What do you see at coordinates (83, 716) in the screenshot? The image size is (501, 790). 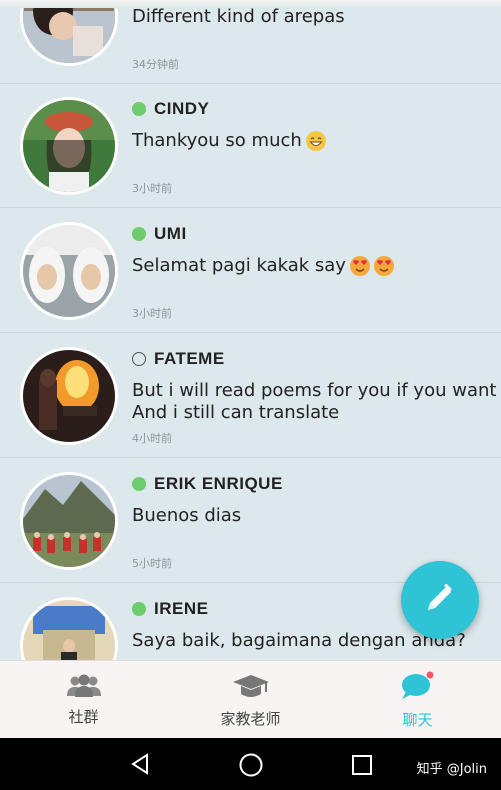 I see `tab-label: 社群` at bounding box center [83, 716].